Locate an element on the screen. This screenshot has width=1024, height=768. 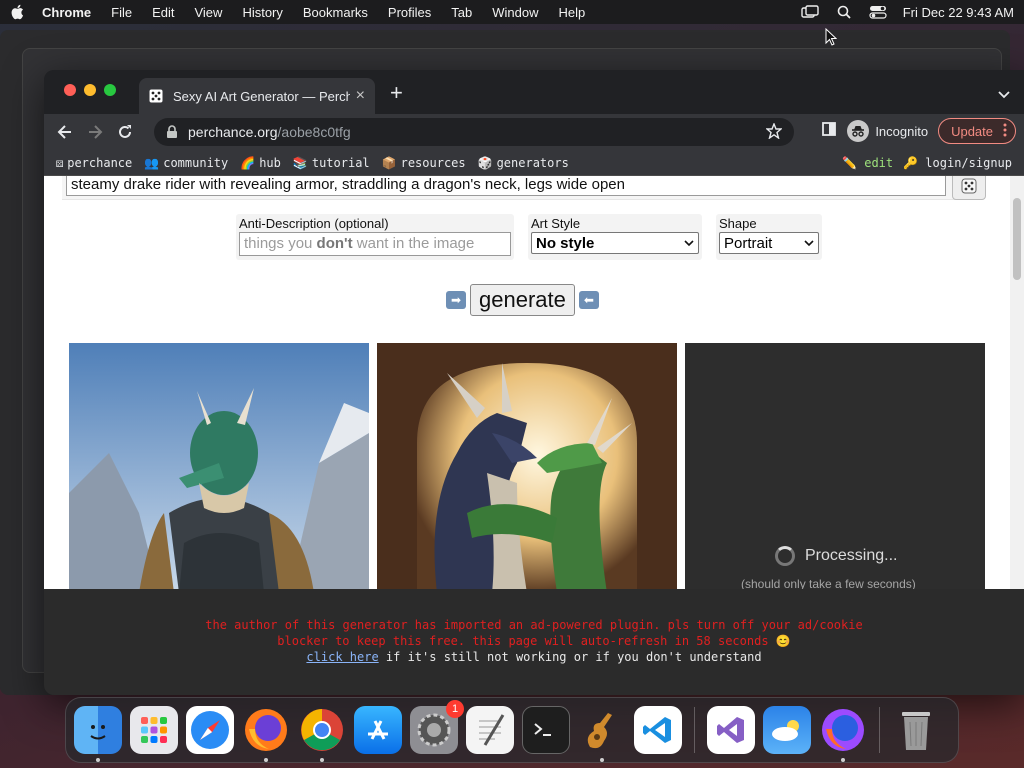
menu-app-name: Chrome is located at coordinates (66, 12).